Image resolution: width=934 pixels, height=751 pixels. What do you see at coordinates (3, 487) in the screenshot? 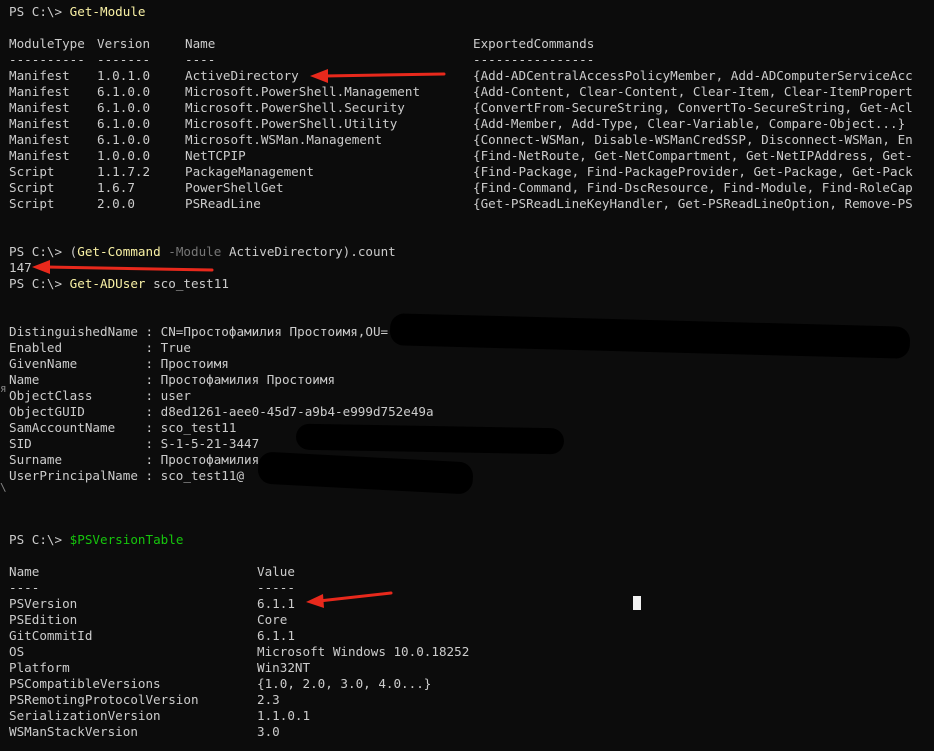
I see `window-edge-mark: \` at bounding box center [3, 487].